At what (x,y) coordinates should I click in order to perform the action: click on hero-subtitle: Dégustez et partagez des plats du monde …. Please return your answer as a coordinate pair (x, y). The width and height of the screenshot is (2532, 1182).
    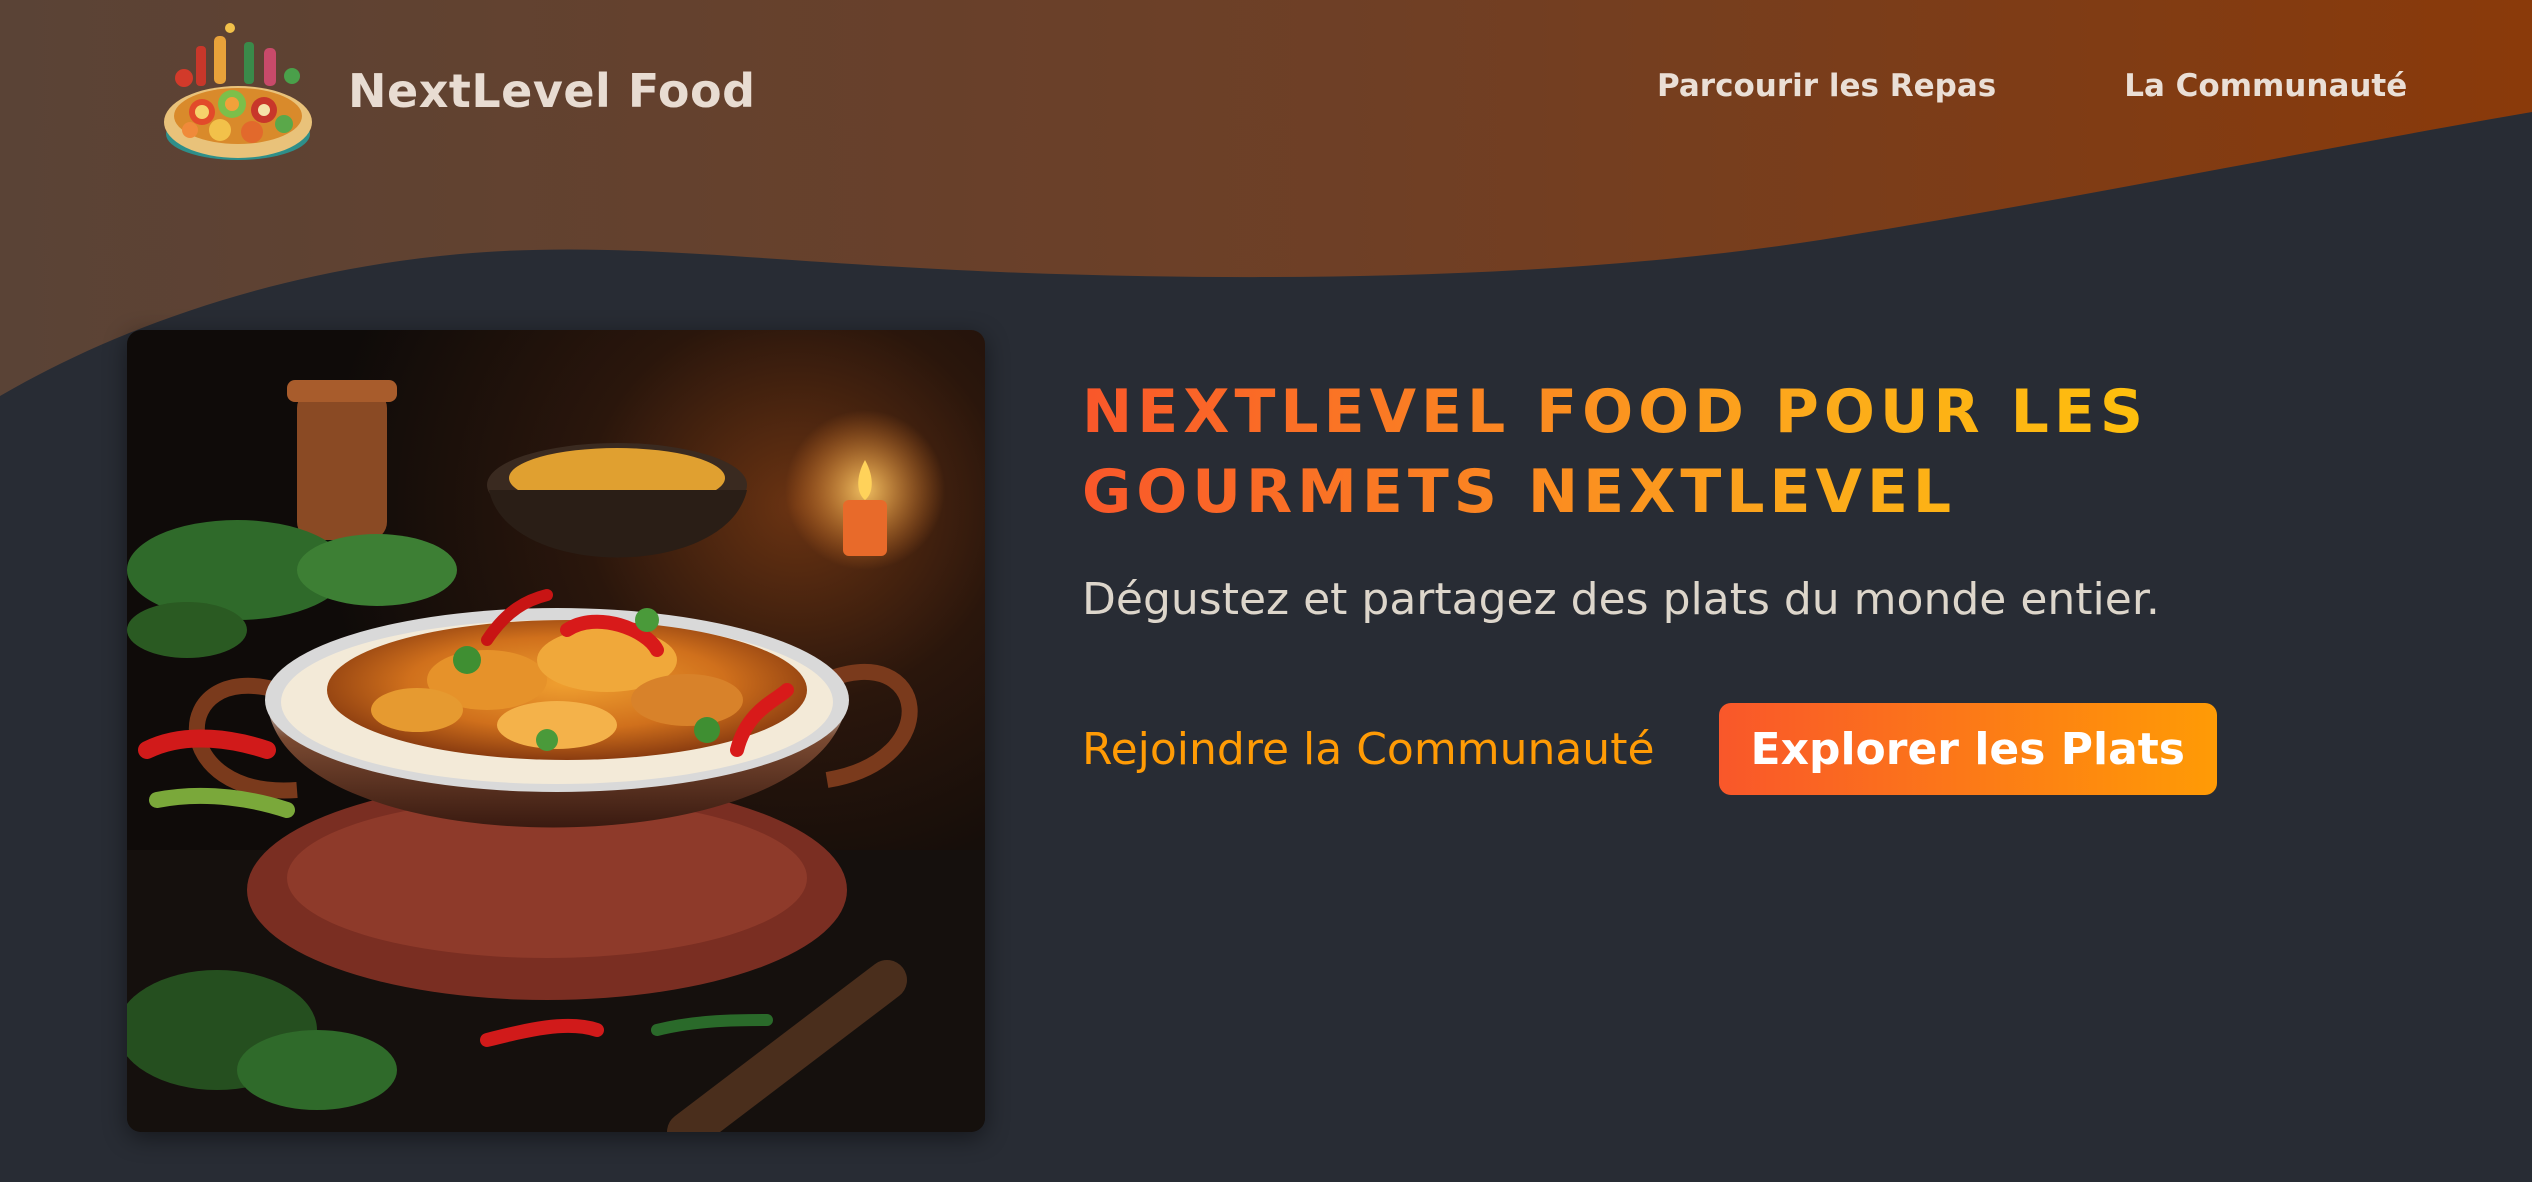
    Looking at the image, I should click on (1621, 599).